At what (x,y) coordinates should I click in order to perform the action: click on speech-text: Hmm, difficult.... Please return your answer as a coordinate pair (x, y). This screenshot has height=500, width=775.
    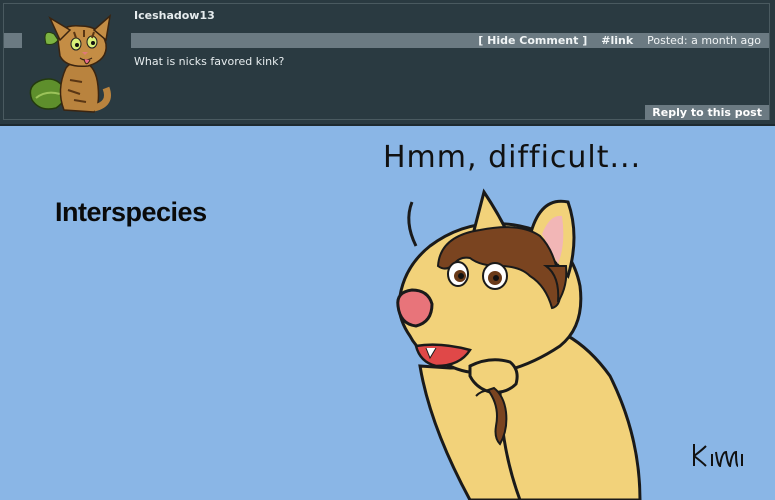
    Looking at the image, I should click on (512, 157).